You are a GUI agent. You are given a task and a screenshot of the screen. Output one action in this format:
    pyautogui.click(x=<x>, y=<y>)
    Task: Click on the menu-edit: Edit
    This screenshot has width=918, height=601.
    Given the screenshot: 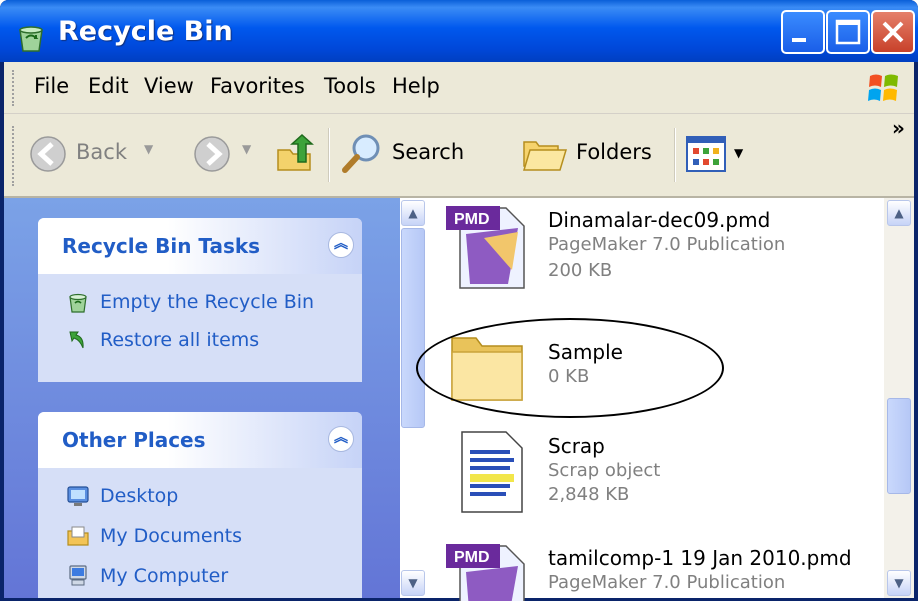 What is the action you would take?
    pyautogui.click(x=108, y=86)
    